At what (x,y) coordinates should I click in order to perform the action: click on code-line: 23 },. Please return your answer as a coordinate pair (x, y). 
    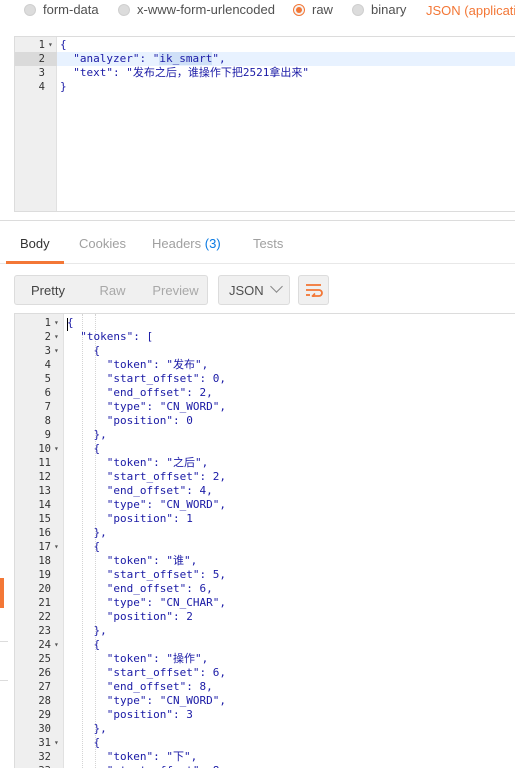
    Looking at the image, I should click on (265, 631).